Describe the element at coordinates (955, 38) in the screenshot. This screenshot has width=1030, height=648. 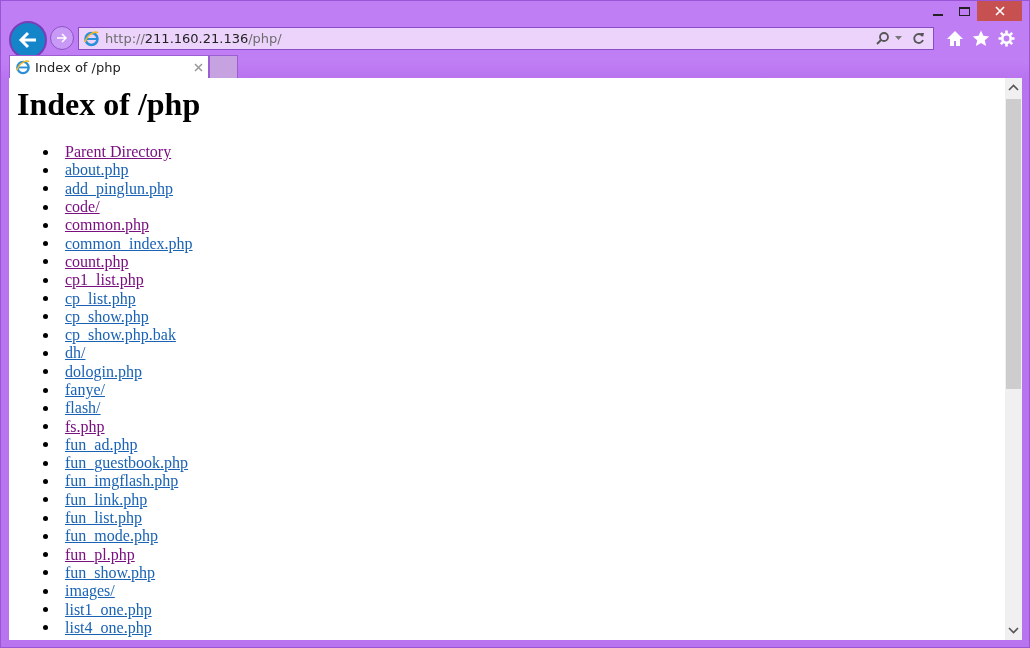
I see `home-icon` at that location.